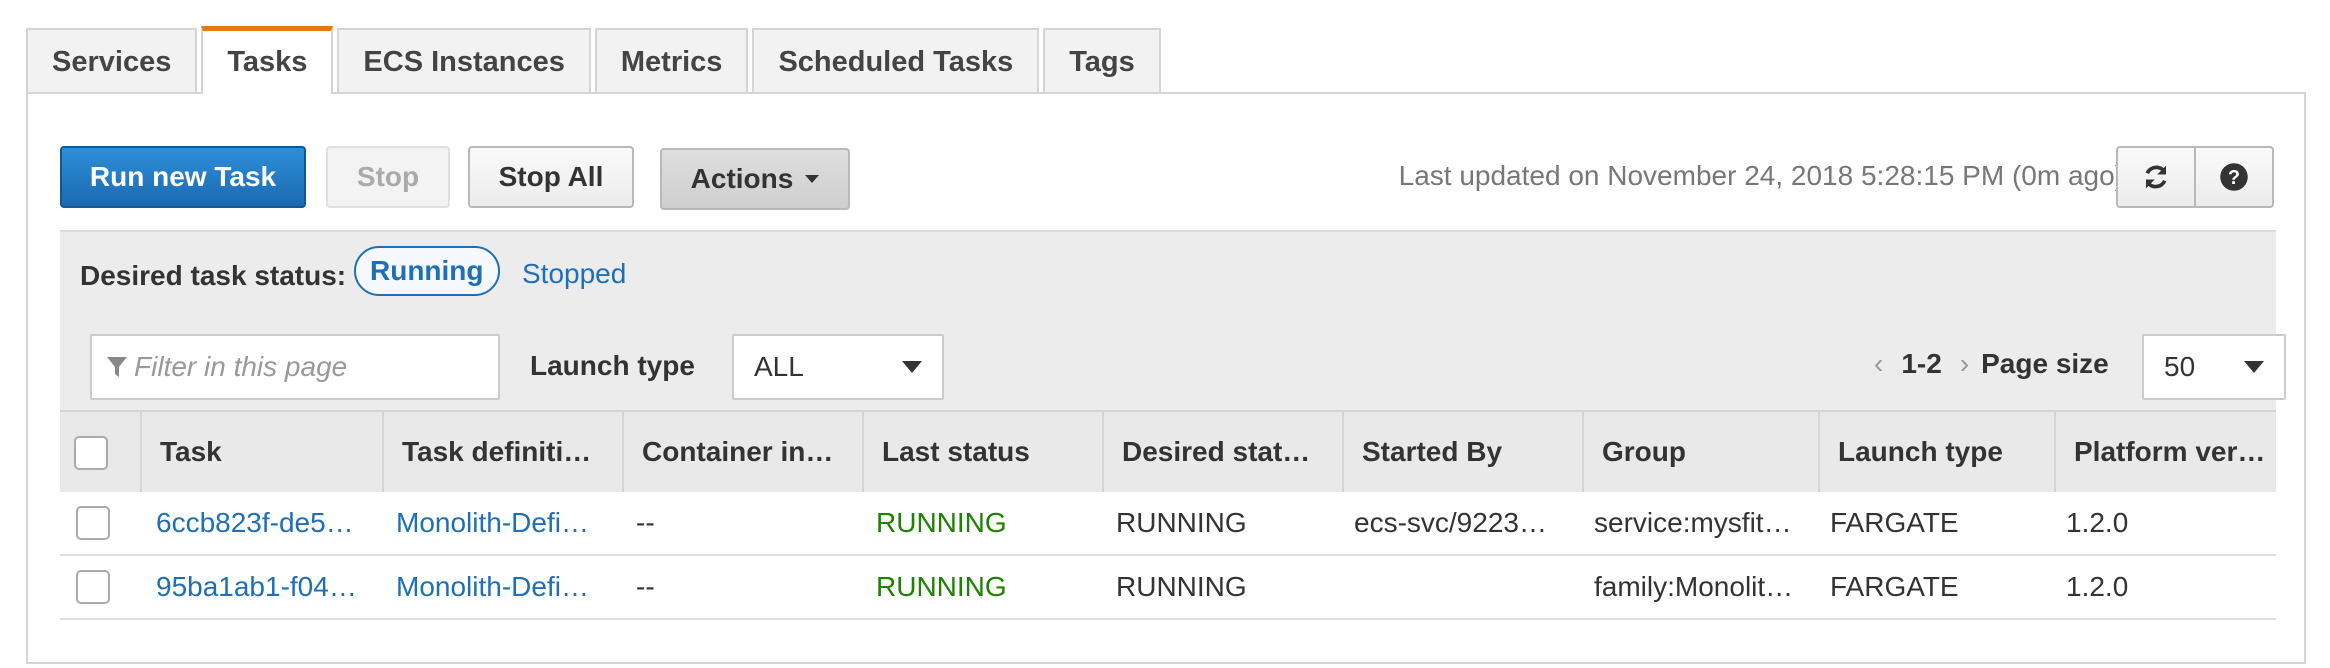 Image resolution: width=2330 pixels, height=668 pixels. What do you see at coordinates (1173, 368) in the screenshot?
I see `filter-bar: Launch type ALL ‹ 1-2 › Page size 50` at bounding box center [1173, 368].